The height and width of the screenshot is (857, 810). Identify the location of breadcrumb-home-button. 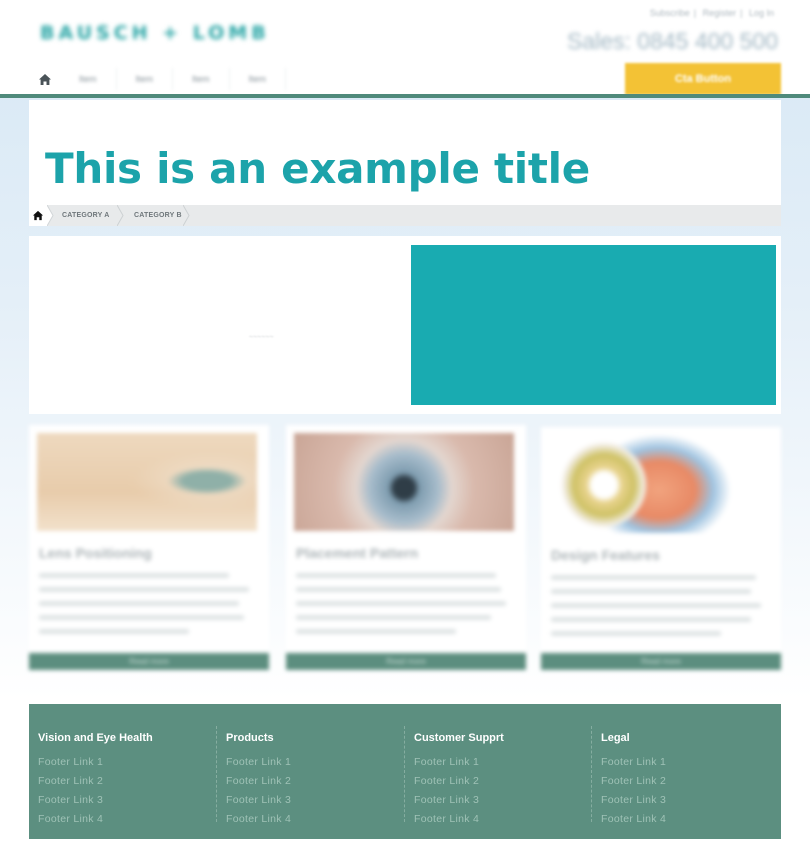
(38, 215).